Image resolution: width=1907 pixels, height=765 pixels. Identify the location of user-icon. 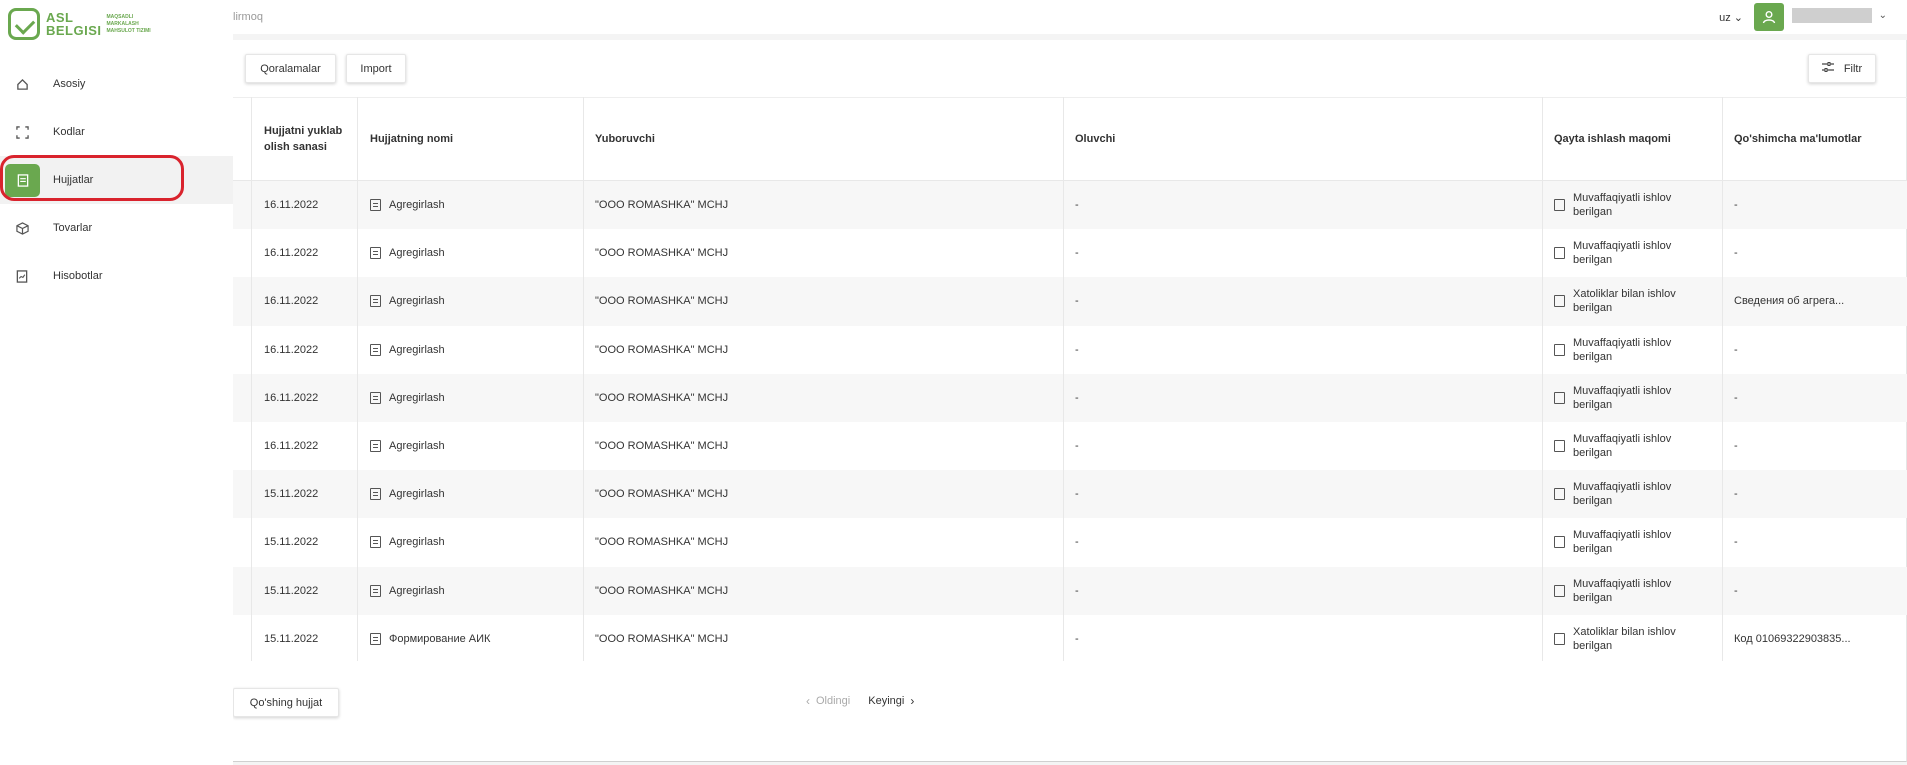
(1769, 17).